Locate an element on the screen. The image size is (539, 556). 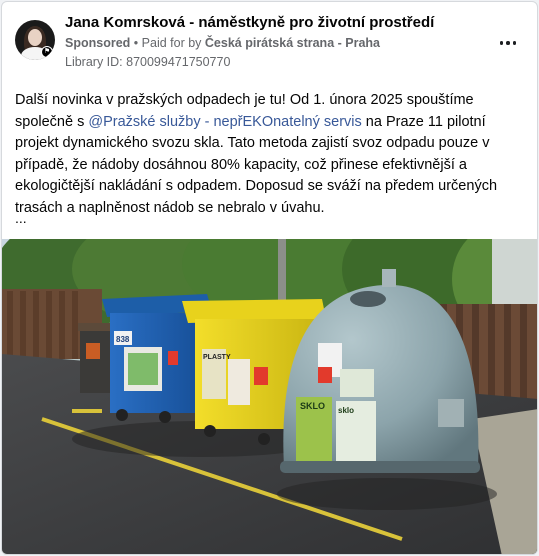
author-avatar: ⚑ is located at coordinates (35, 40).